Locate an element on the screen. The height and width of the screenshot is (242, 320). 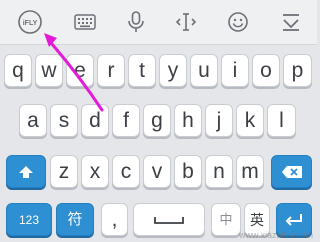
key-e: e is located at coordinates (80, 70).